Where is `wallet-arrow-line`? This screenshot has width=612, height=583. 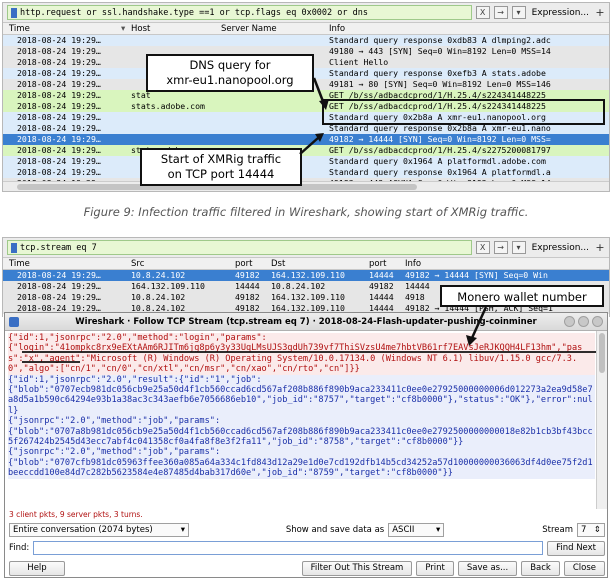
wallet-arrow-line is located at coordinates (479, 322).